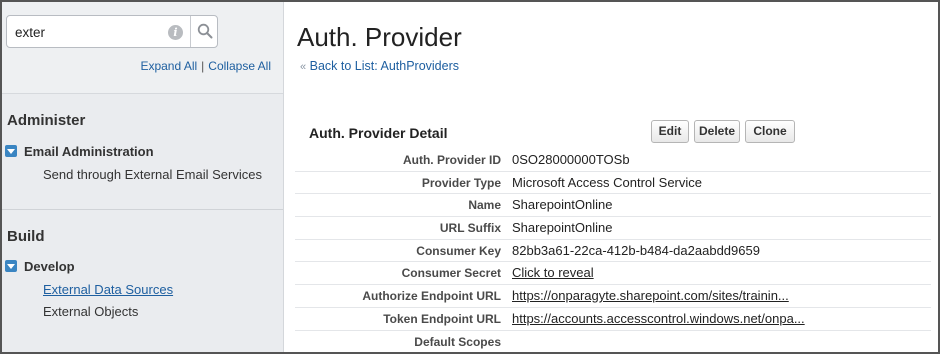 This screenshot has width=940, height=354. Describe the element at coordinates (451, 273) in the screenshot. I see `field-label: Consumer Secret` at that location.